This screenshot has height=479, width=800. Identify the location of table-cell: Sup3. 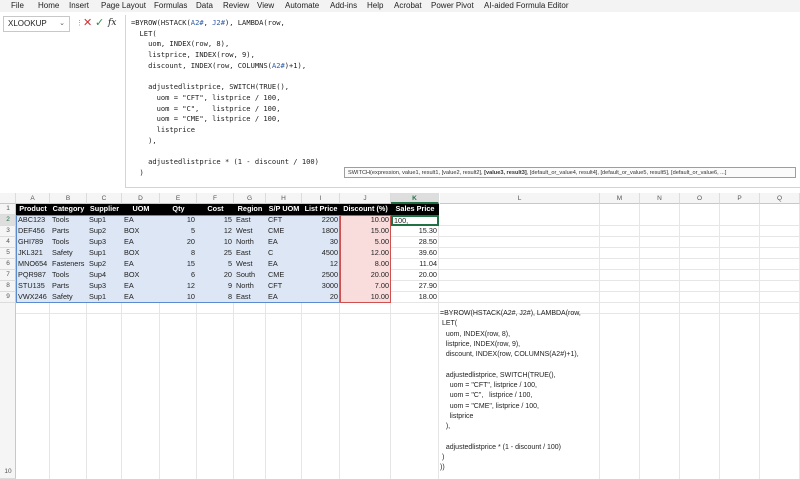
(104, 242).